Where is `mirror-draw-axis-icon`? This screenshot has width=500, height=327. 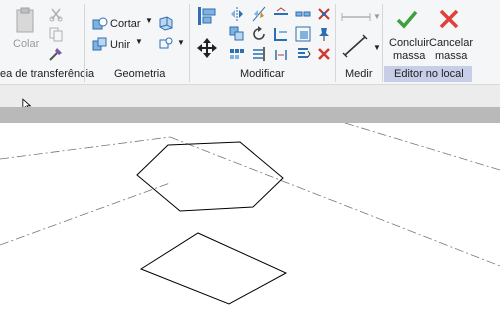
mirror-draw-axis-icon is located at coordinates (259, 14).